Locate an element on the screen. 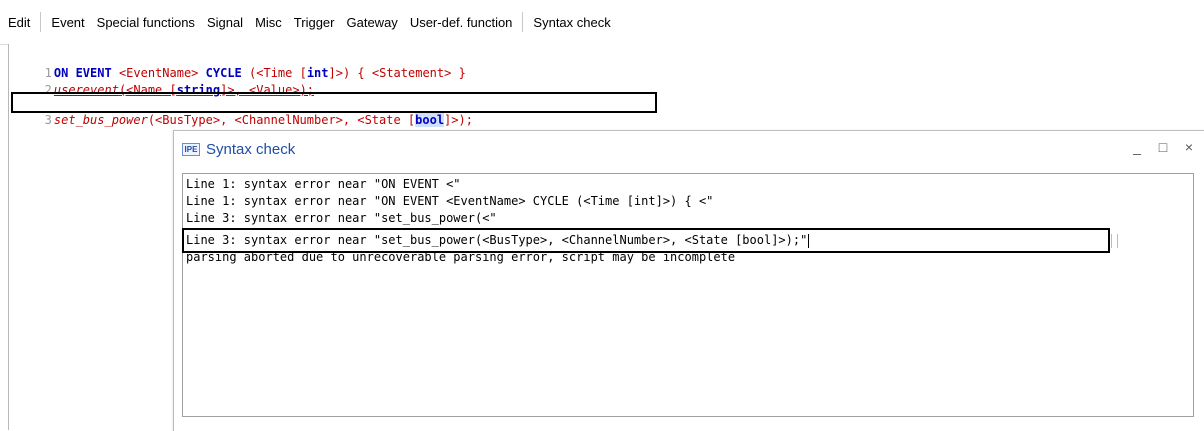 The height and width of the screenshot is (431, 1204). window-controls: _ □ × is located at coordinates (1163, 147).